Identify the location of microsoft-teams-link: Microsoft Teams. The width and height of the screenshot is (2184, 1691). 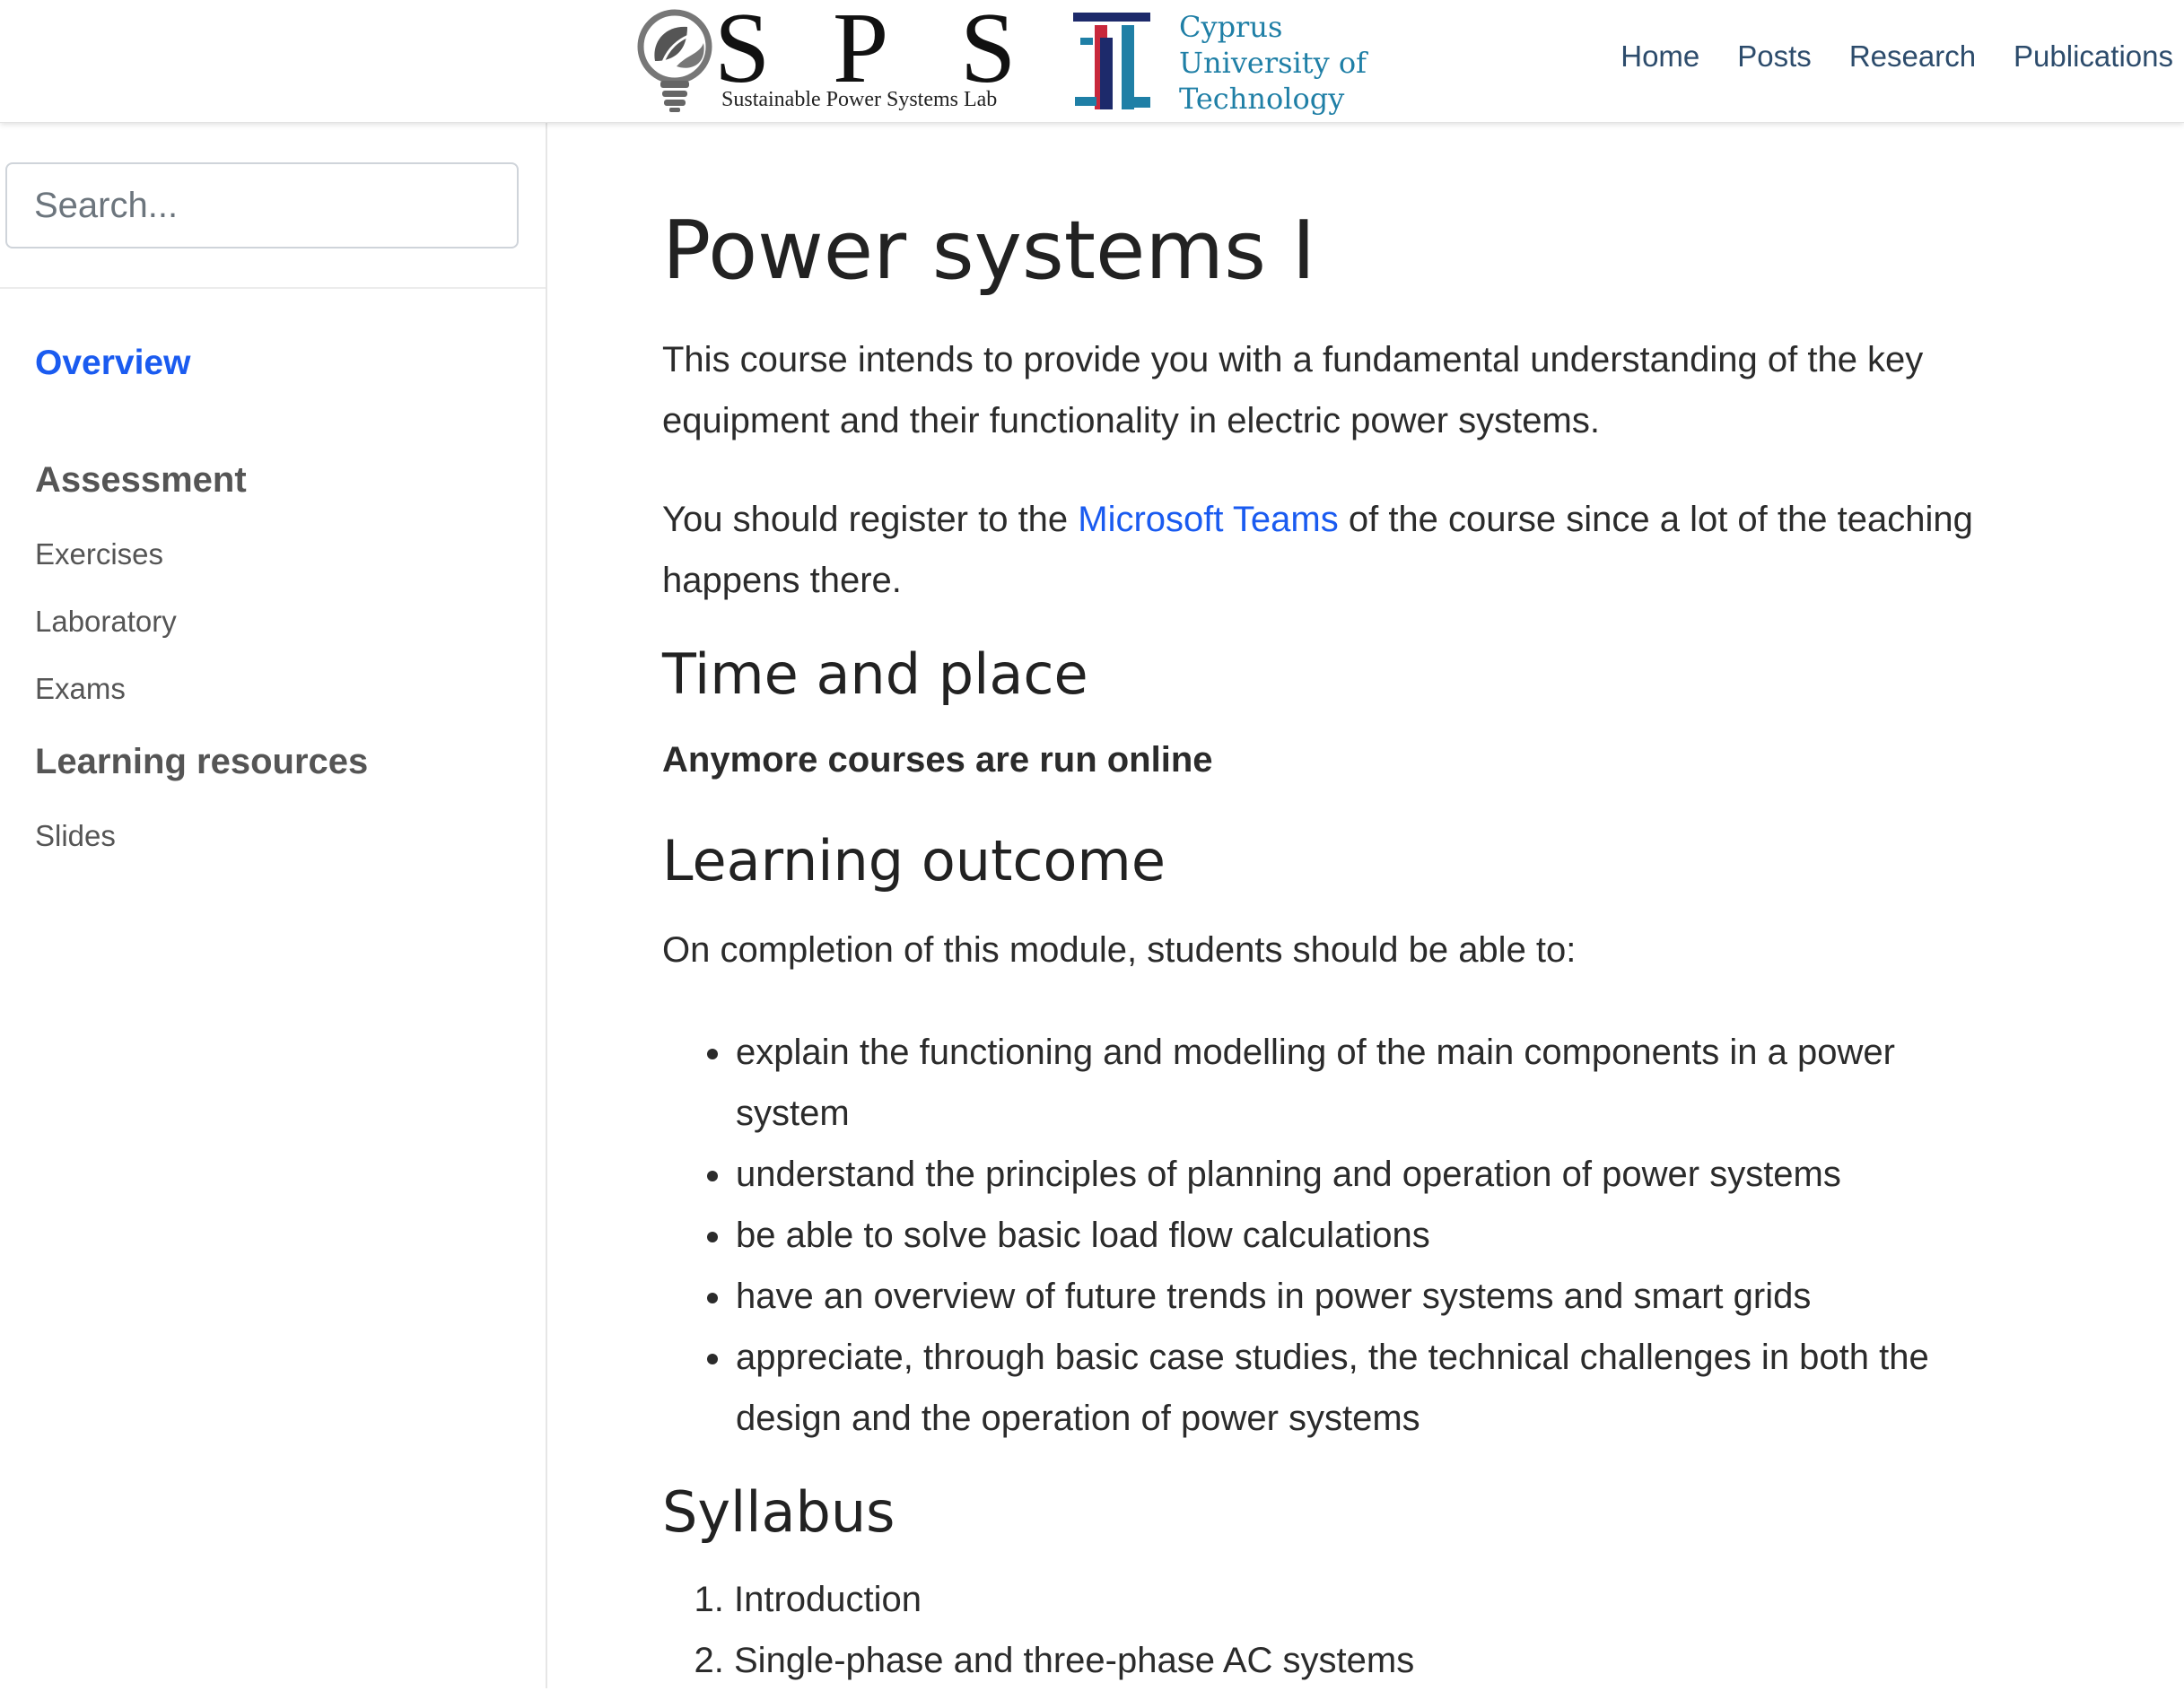
(1208, 519).